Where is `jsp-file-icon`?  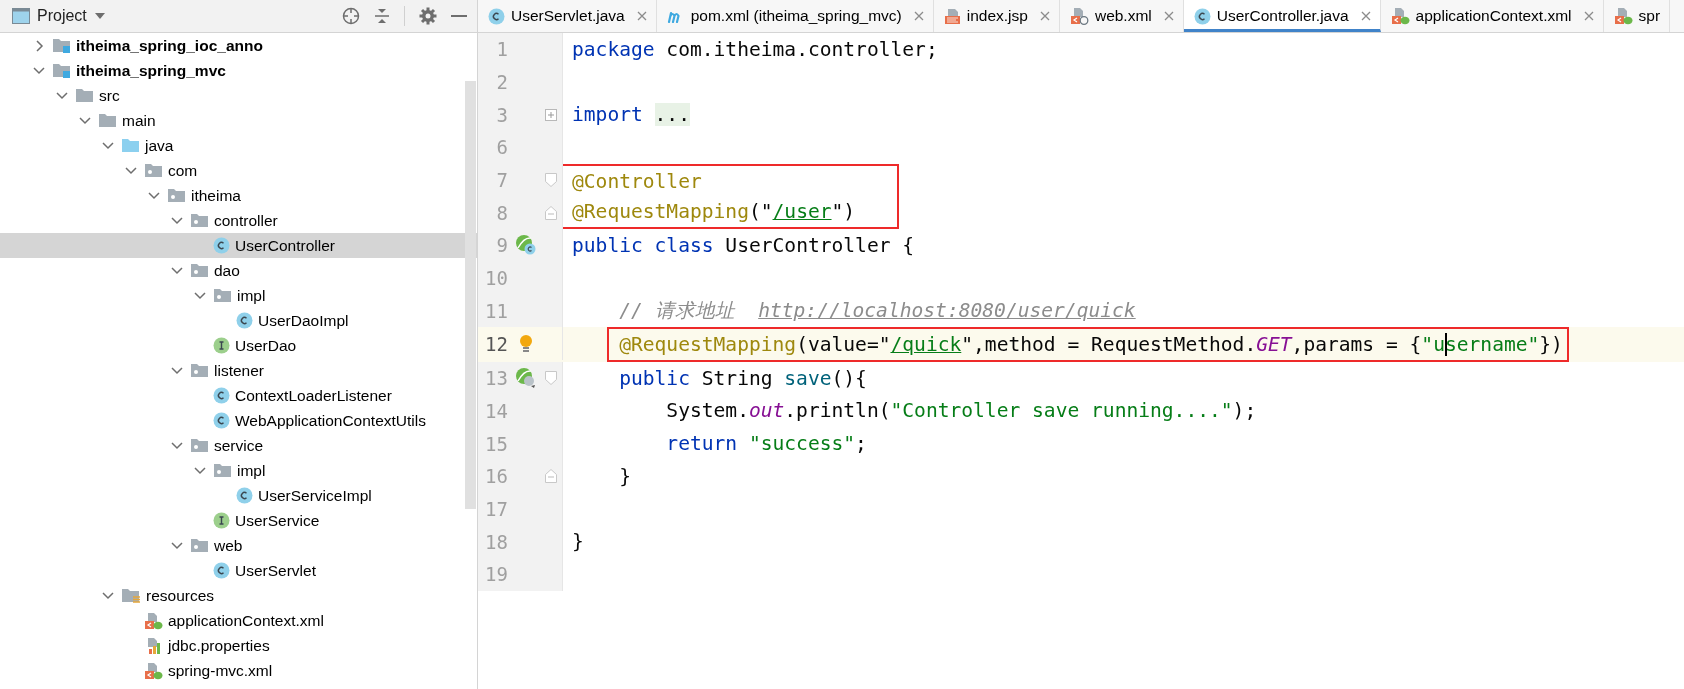 jsp-file-icon is located at coordinates (952, 16).